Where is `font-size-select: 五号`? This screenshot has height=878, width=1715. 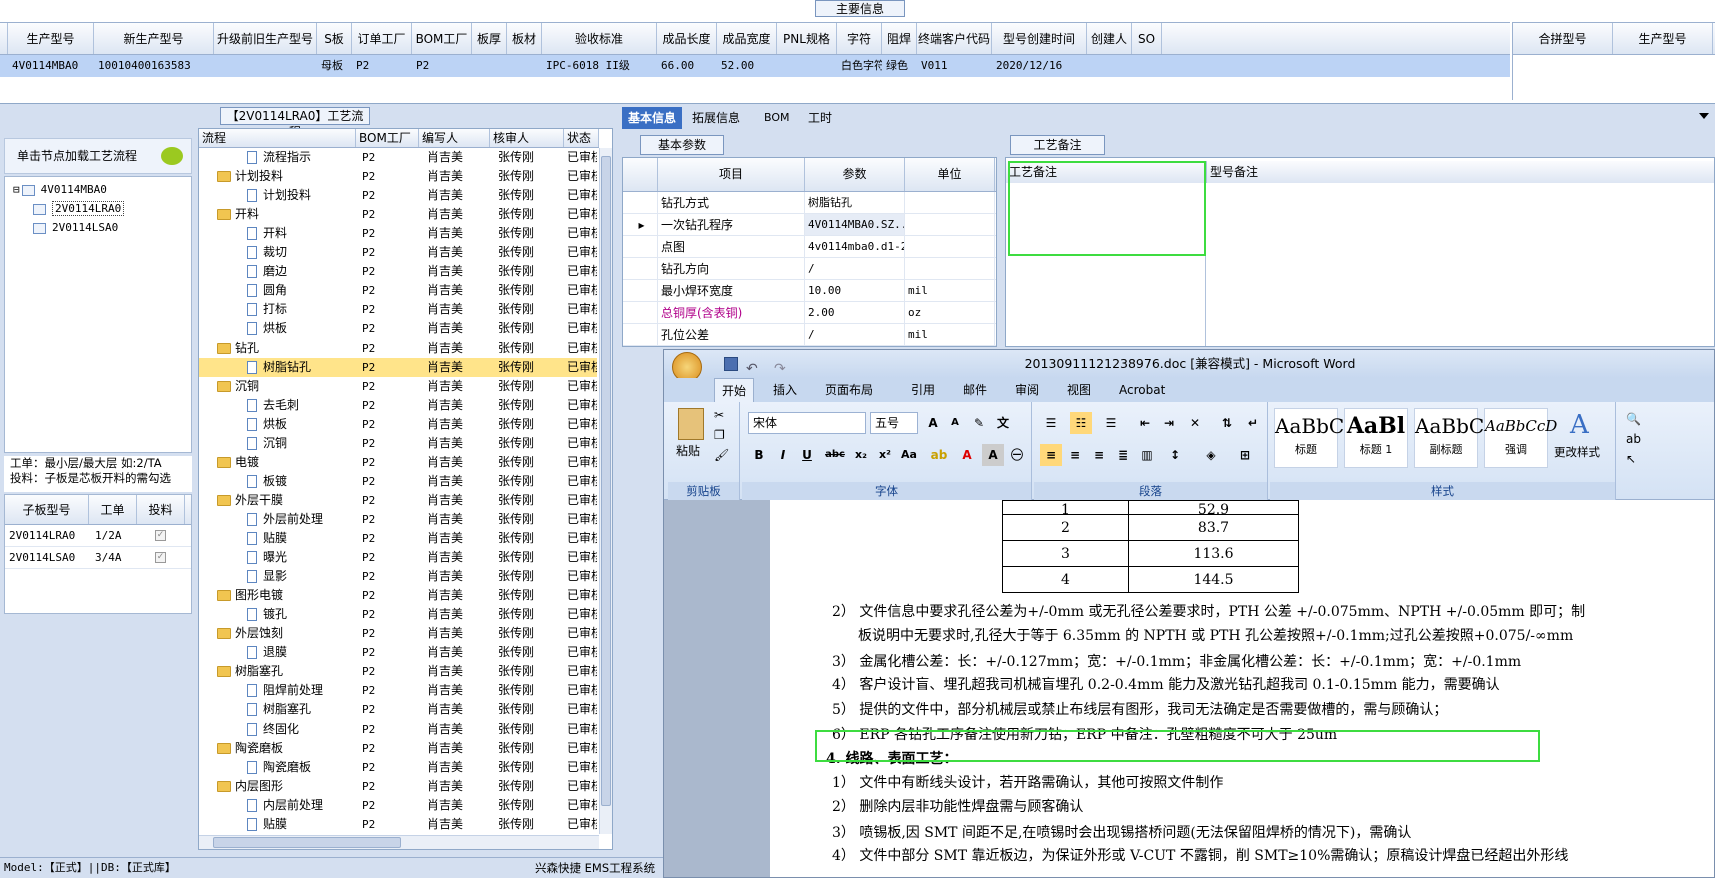 font-size-select: 五号 is located at coordinates (894, 423).